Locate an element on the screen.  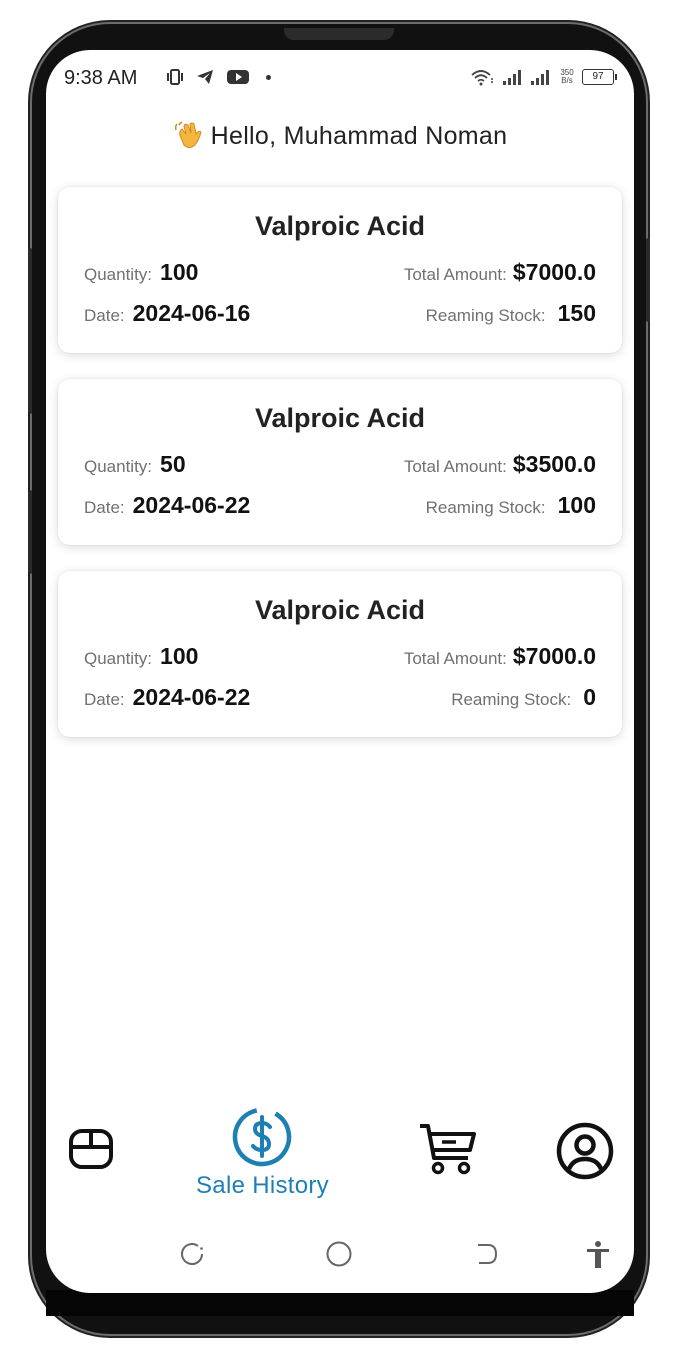
nav-cart is located at coordinates (448, 1150).